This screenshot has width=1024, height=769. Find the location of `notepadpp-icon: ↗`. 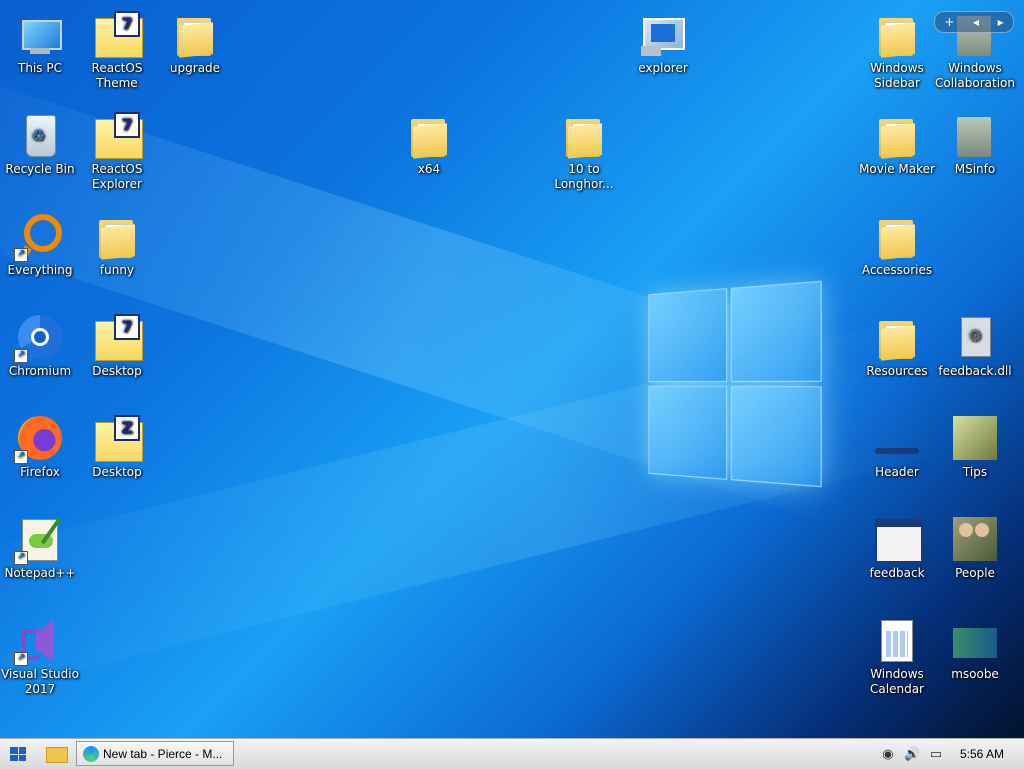

notepadpp-icon: ↗ is located at coordinates (39, 540).